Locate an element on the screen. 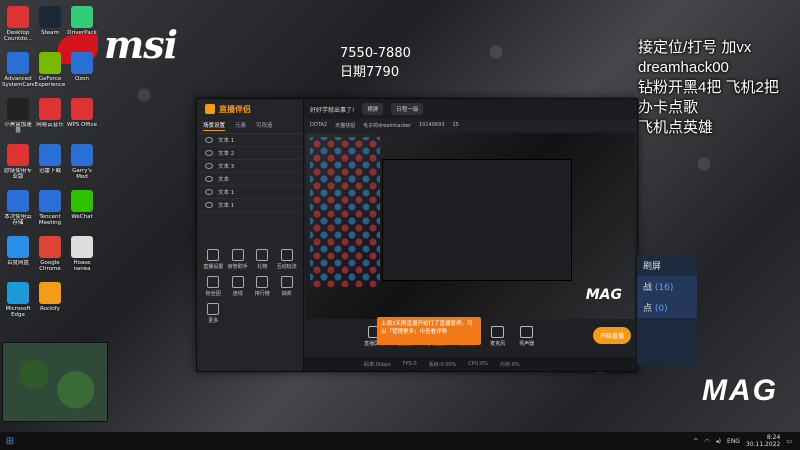 The image size is (800, 450). desktop-icon: 本次使用云存储 is located at coordinates (18, 210).